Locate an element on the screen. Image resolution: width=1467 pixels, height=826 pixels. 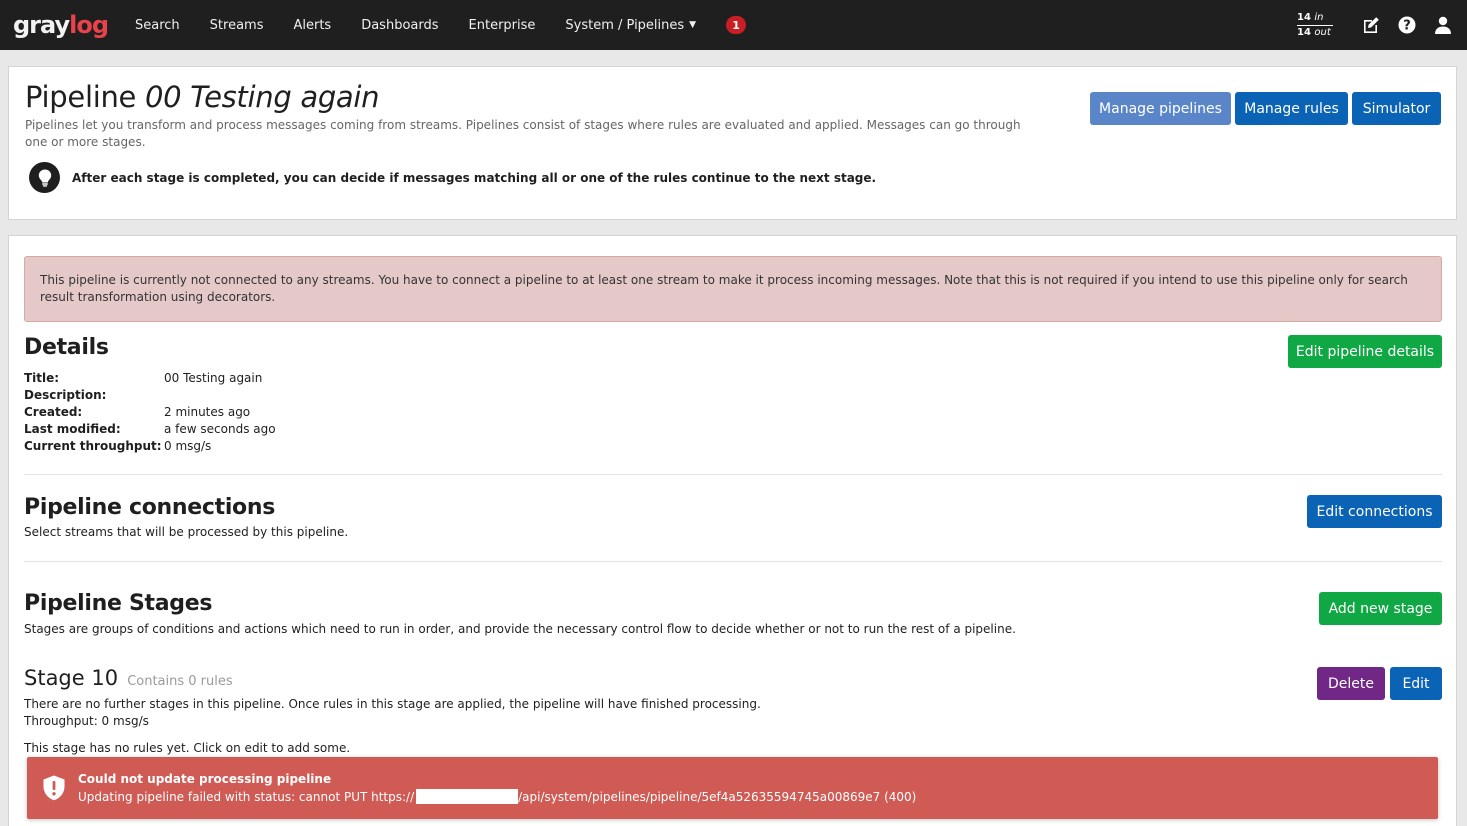
nav-item-system-pipelines: System / Pipelines ▼ is located at coordinates (630, 25).